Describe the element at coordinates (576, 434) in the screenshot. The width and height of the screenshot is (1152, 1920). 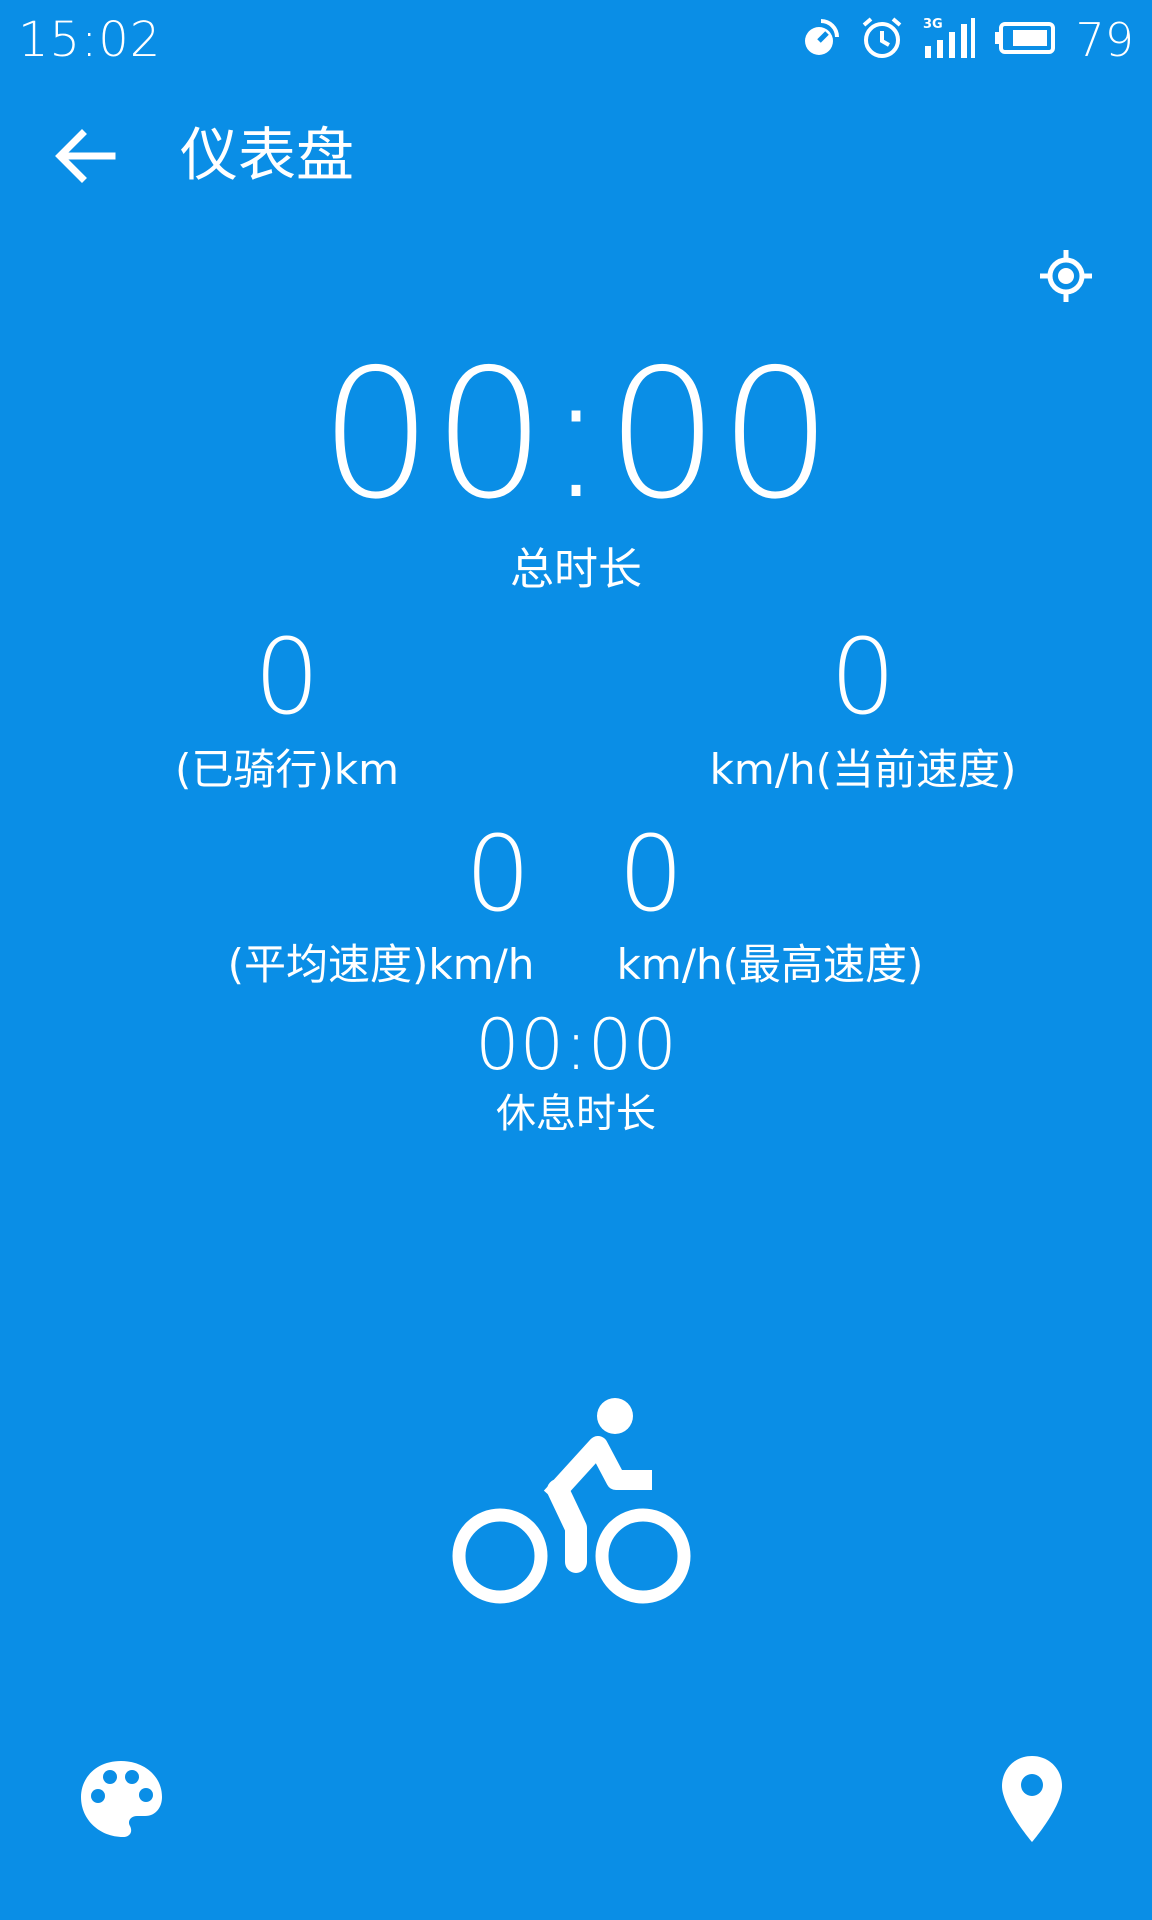
I see `total-duration-value: 00:00` at that location.